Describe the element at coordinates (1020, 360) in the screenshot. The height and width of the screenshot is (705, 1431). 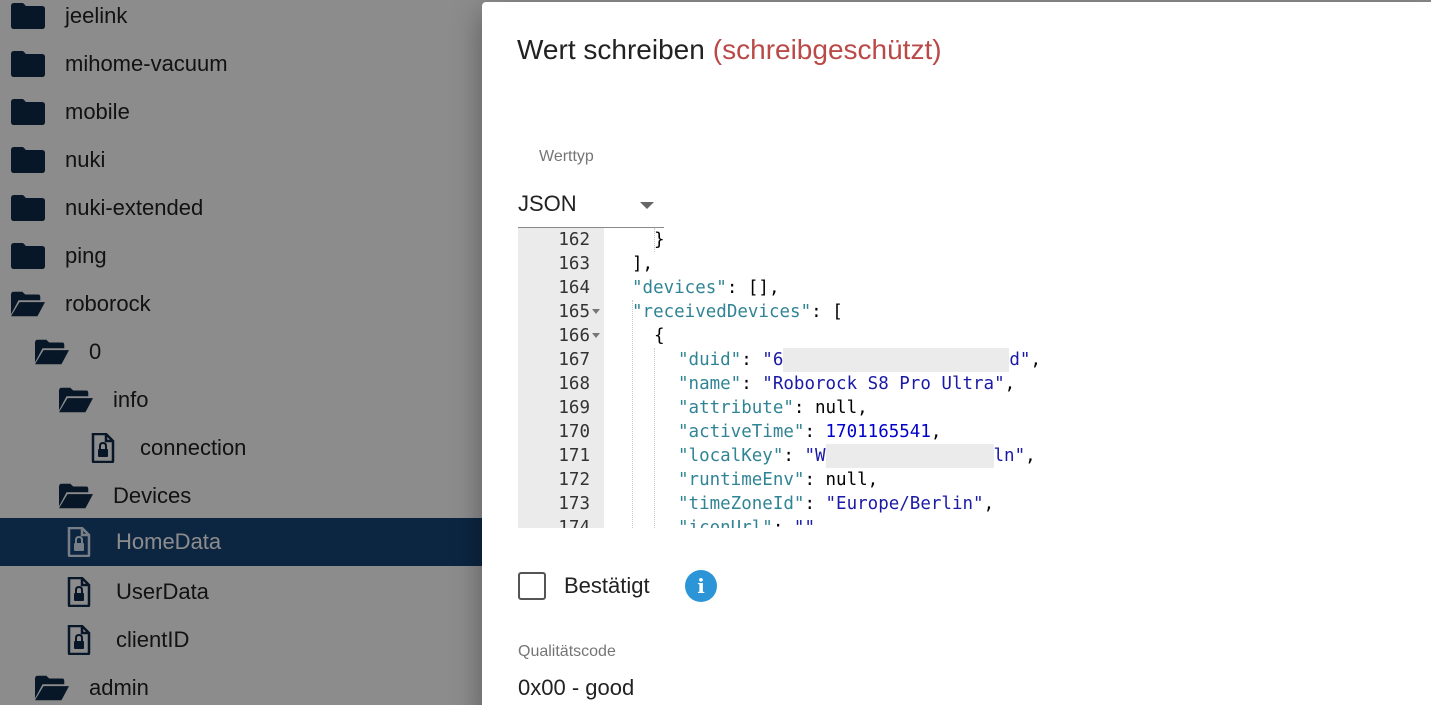
I see `json-string: d"` at that location.